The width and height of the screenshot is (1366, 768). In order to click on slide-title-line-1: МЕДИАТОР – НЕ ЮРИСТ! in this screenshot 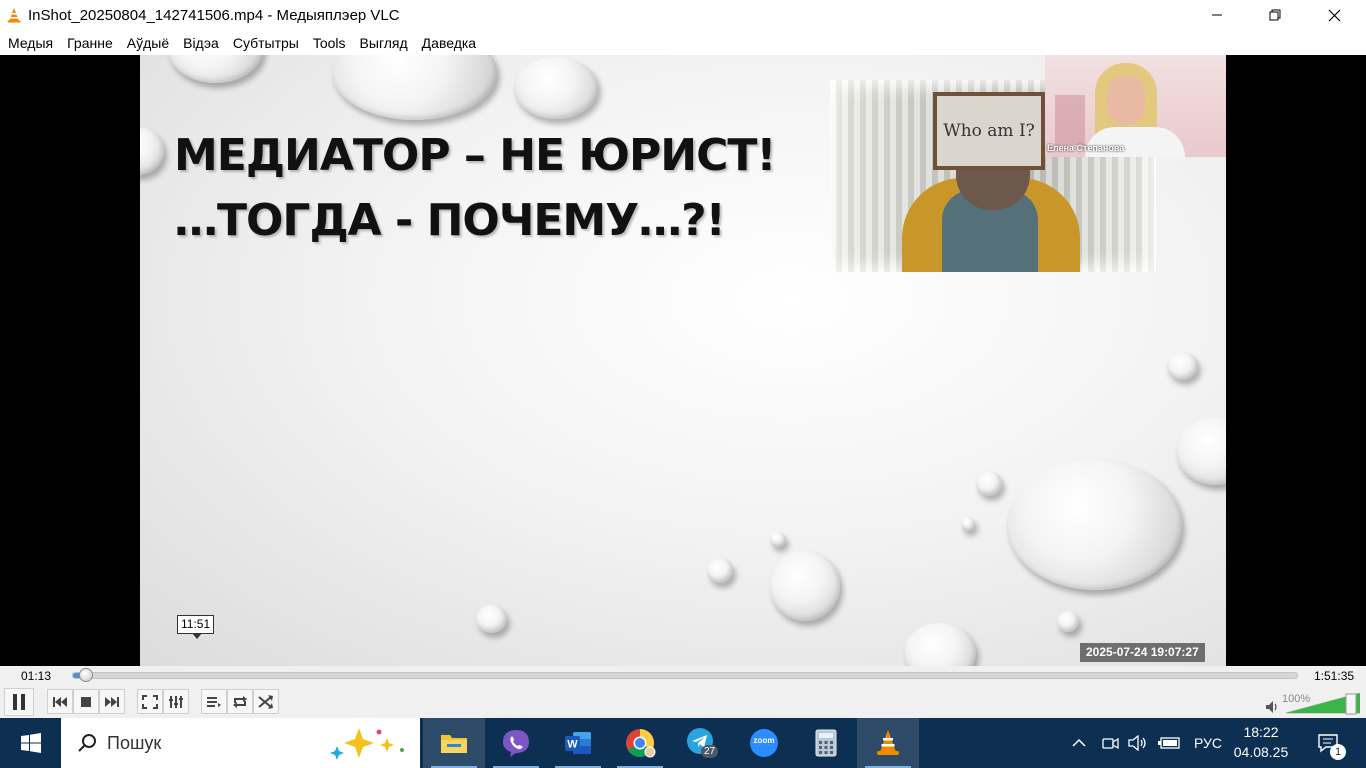, I will do `click(475, 155)`.